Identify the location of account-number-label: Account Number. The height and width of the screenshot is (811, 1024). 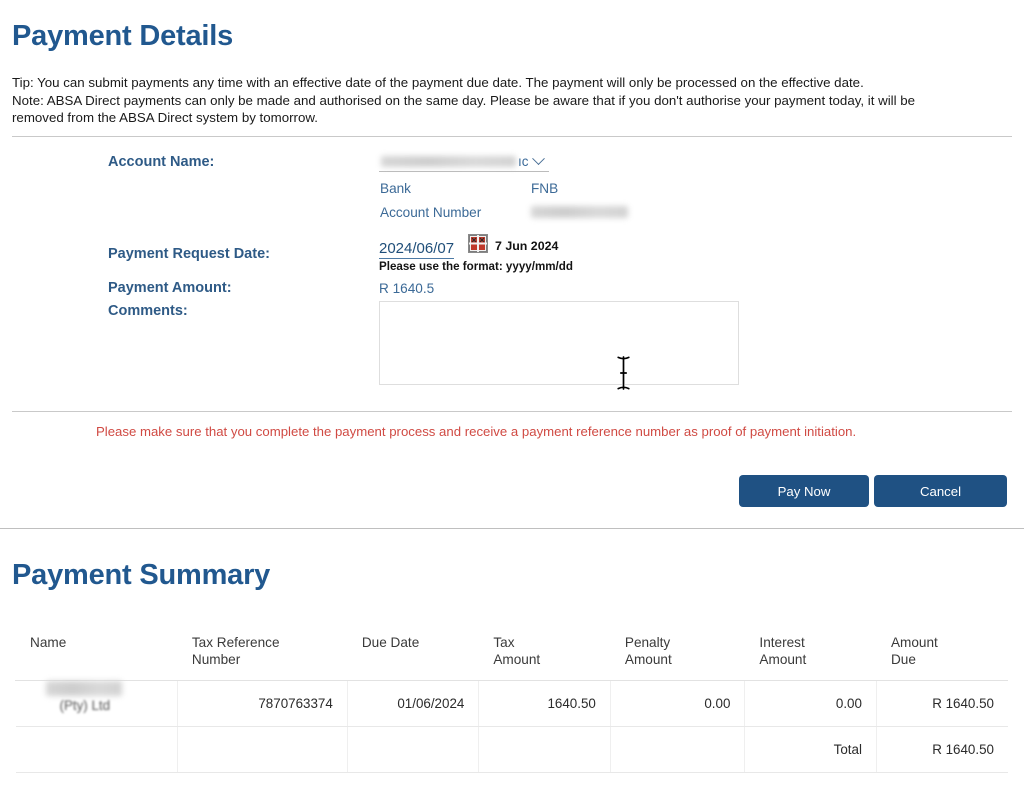
(431, 212).